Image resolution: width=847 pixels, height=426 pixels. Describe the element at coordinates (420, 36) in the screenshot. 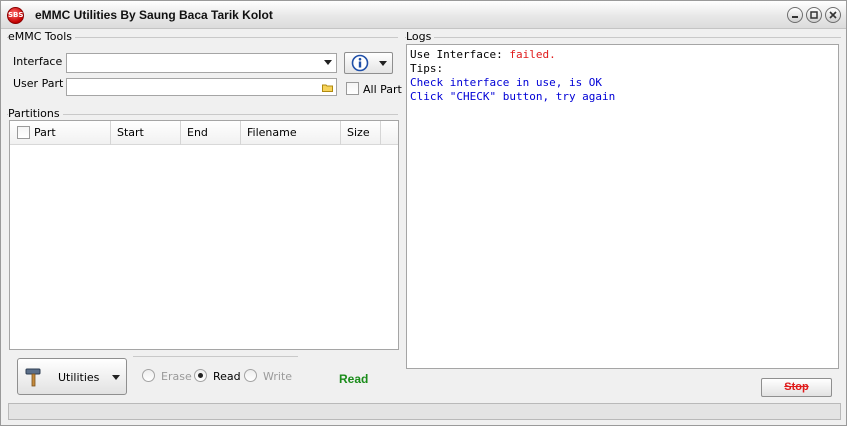

I see `logs-label: Logs` at that location.